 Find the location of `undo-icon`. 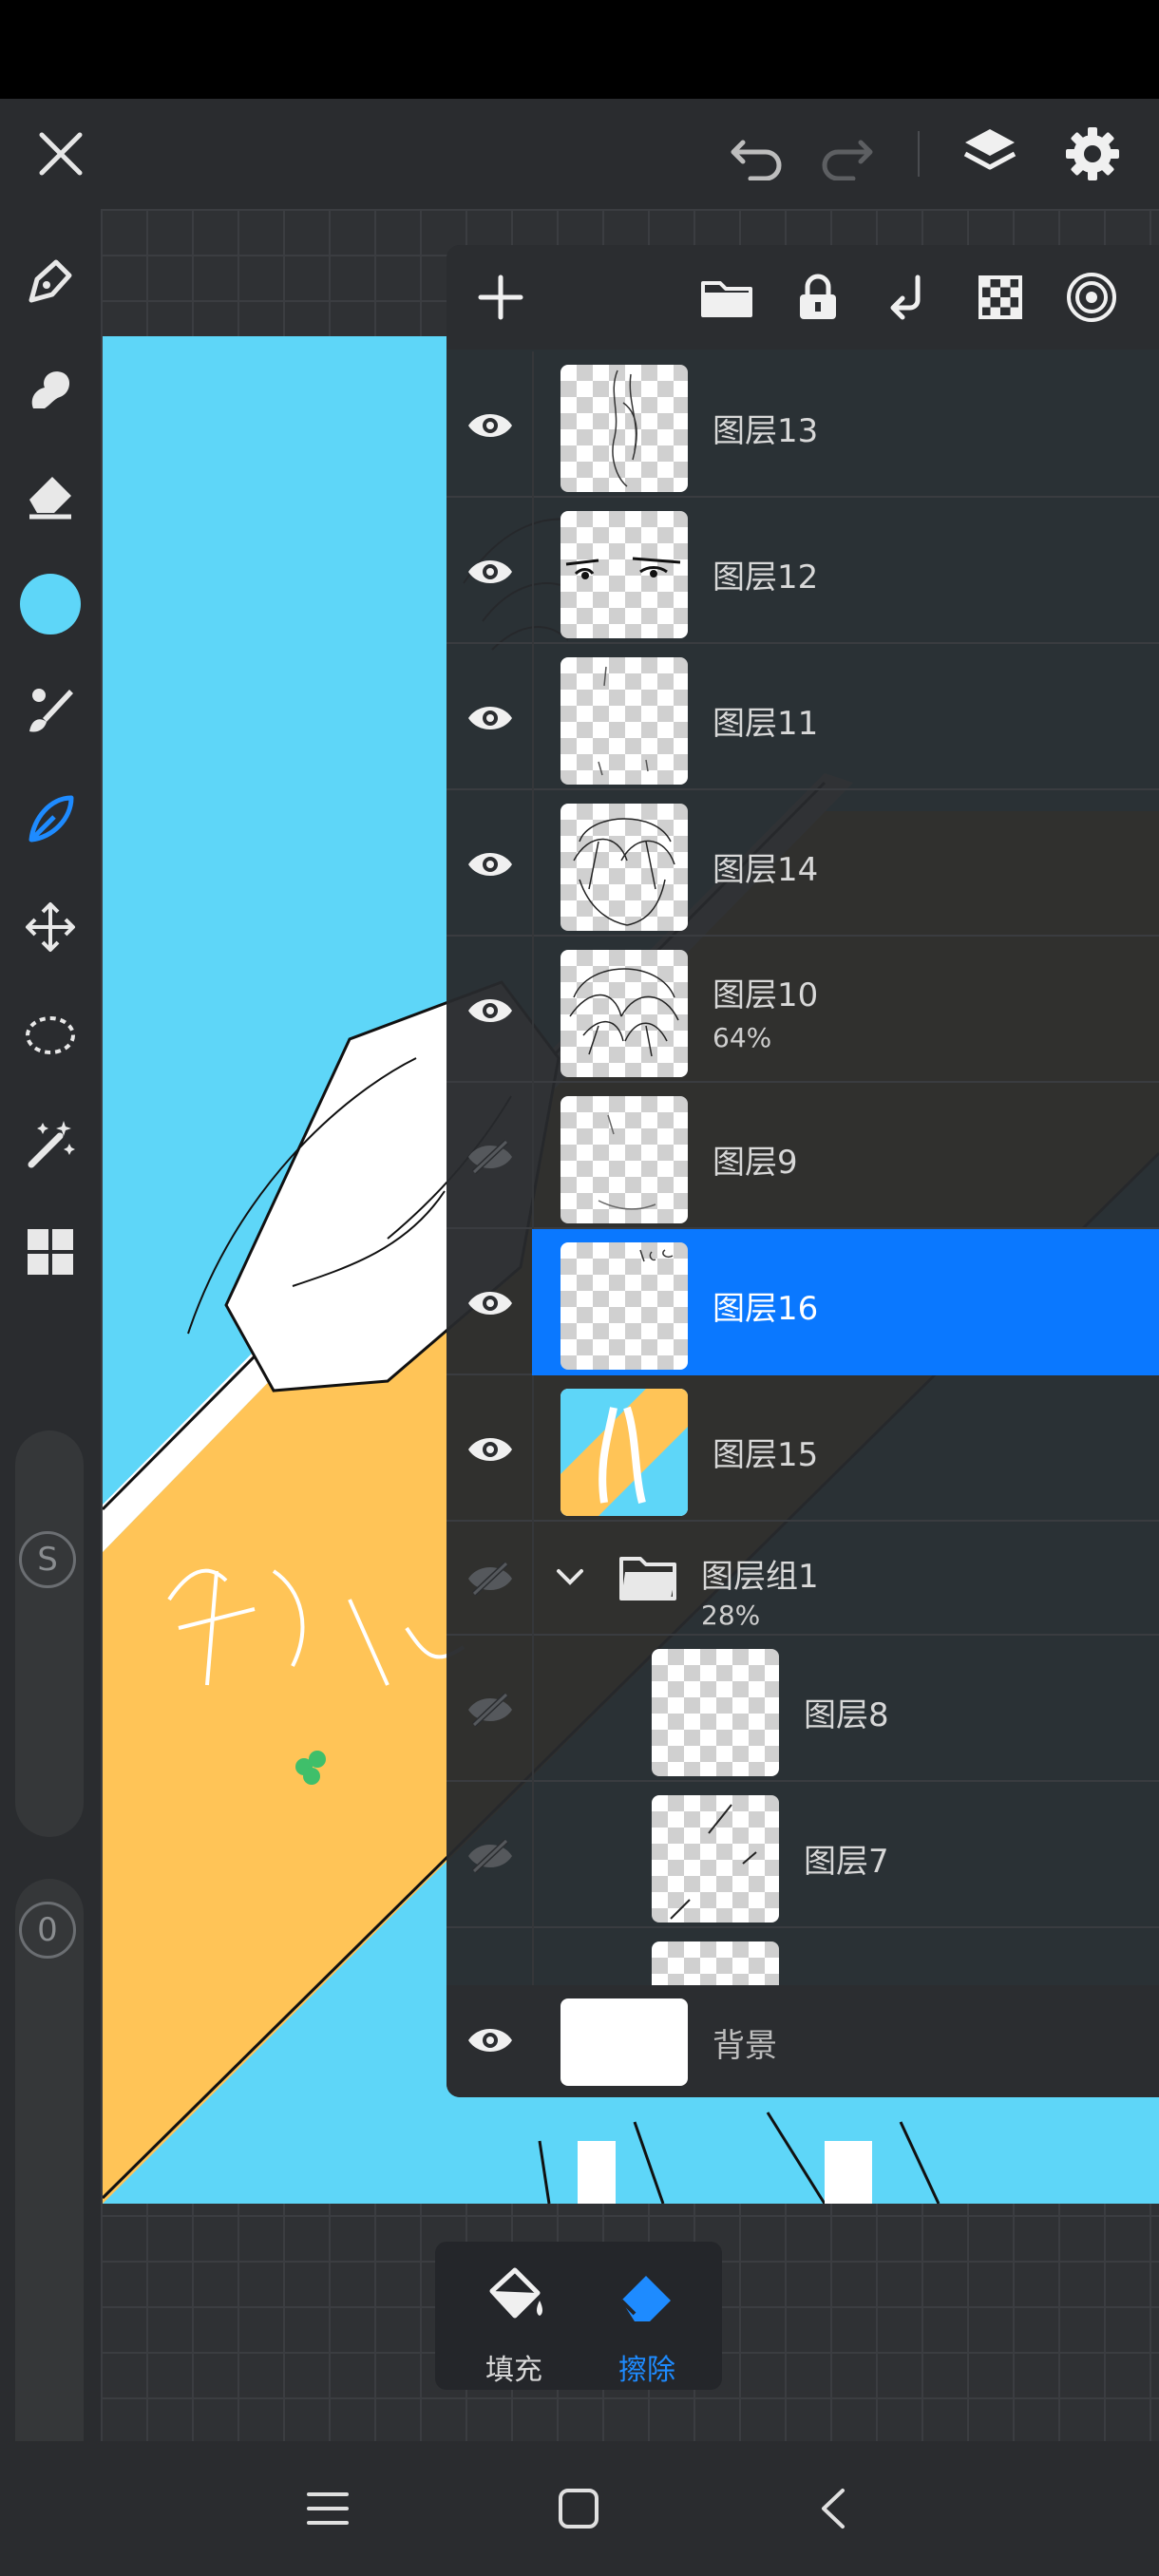

undo-icon is located at coordinates (756, 160).